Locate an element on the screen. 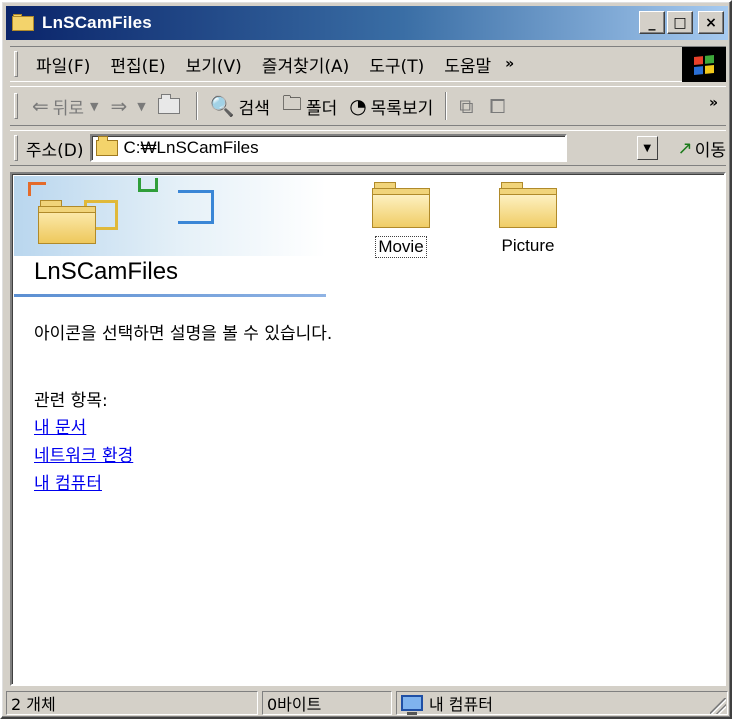 This screenshot has height=719, width=732. history-button: ◔ 목록보기 is located at coordinates (391, 106).